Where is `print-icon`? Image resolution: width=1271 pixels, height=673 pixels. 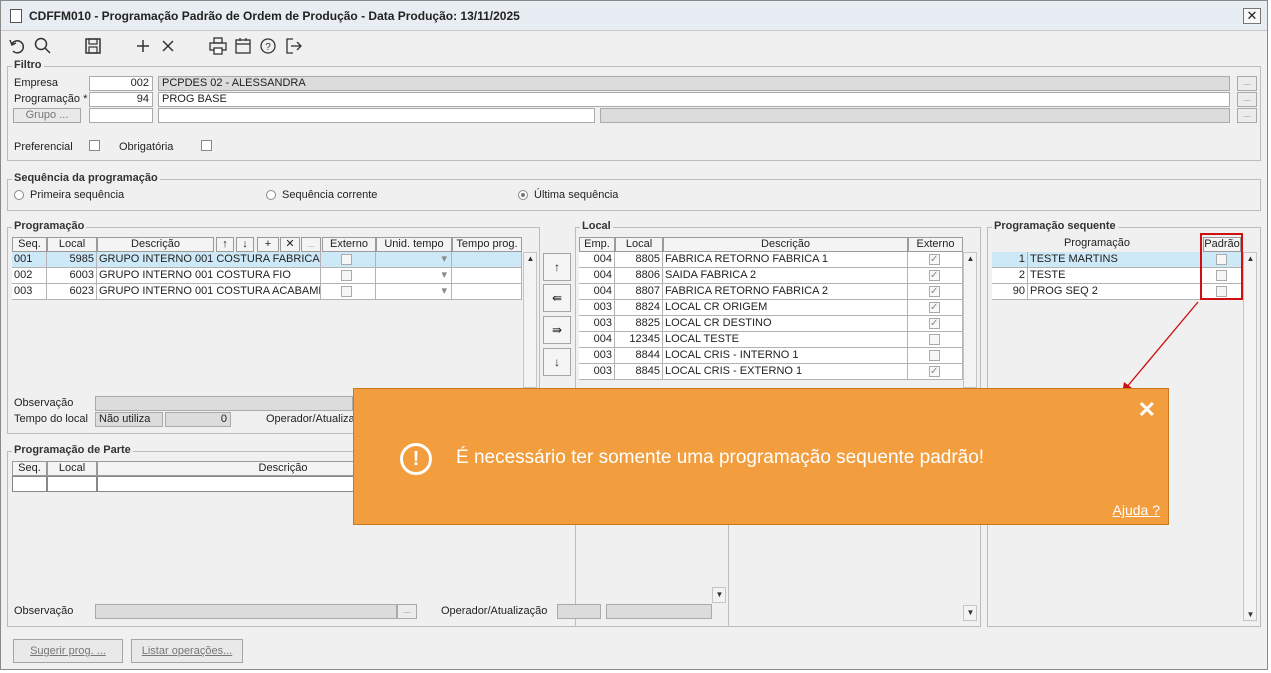
print-icon is located at coordinates (218, 46).